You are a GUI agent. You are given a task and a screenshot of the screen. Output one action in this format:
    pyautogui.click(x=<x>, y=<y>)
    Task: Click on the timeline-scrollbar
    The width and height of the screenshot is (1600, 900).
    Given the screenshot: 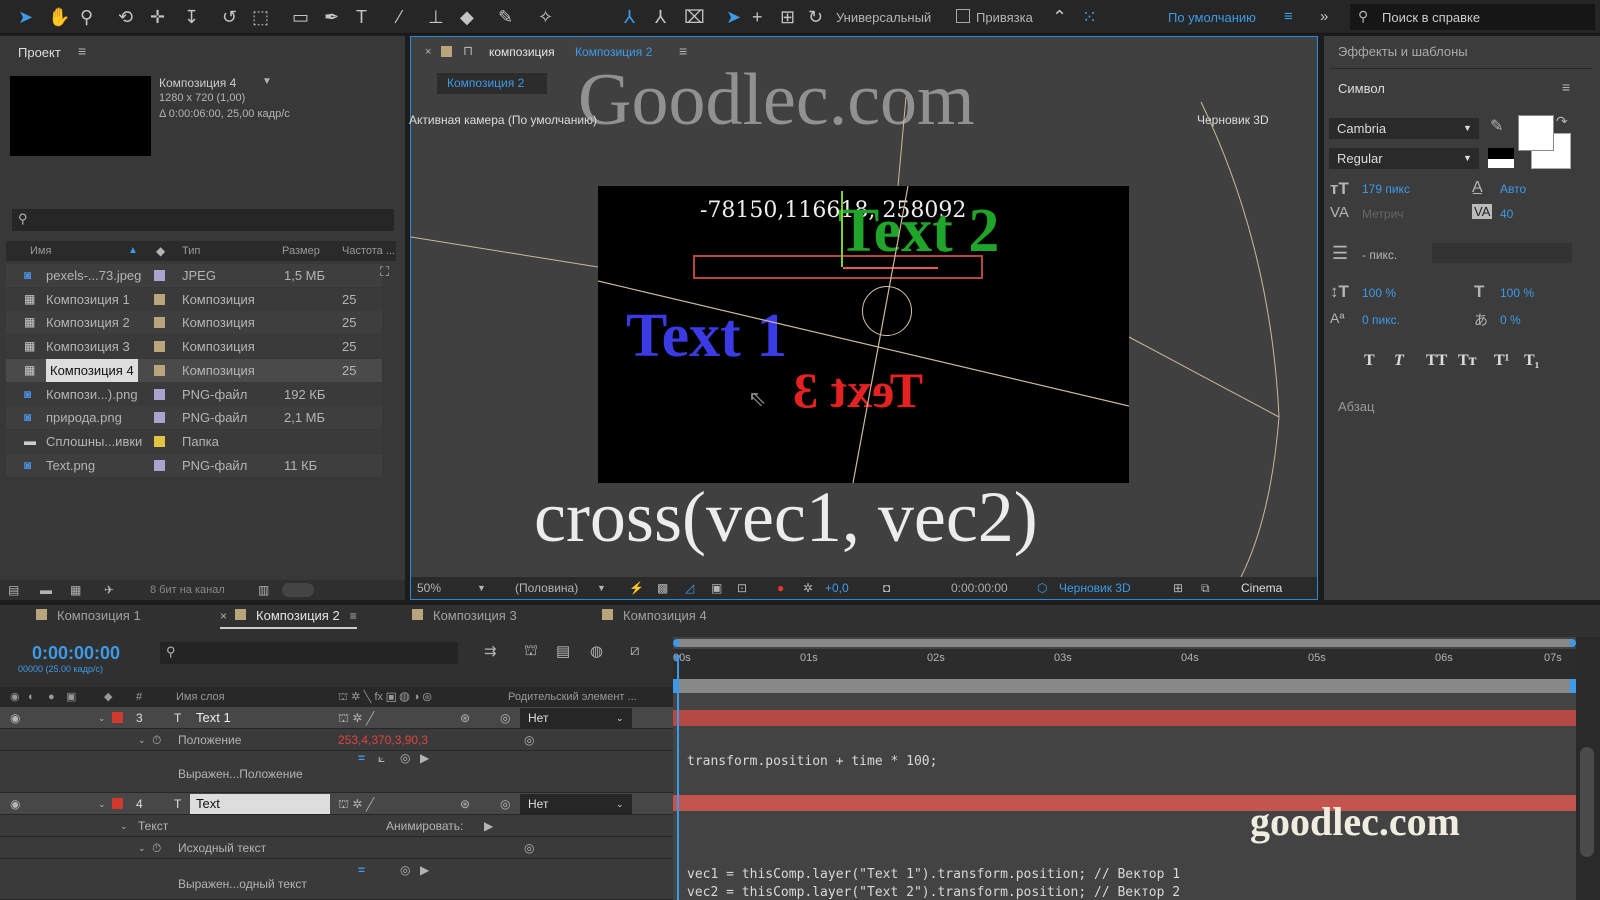 What is the action you would take?
    pyautogui.click(x=1588, y=768)
    